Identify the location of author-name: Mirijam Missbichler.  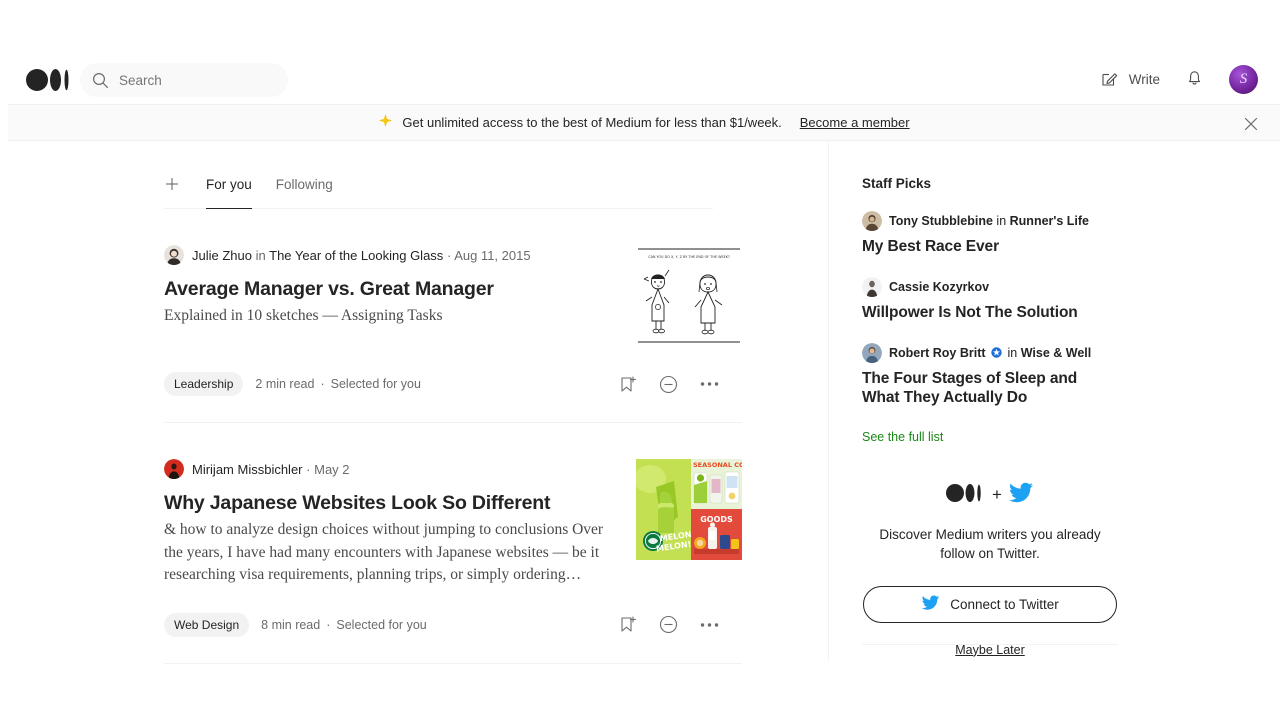
(247, 469).